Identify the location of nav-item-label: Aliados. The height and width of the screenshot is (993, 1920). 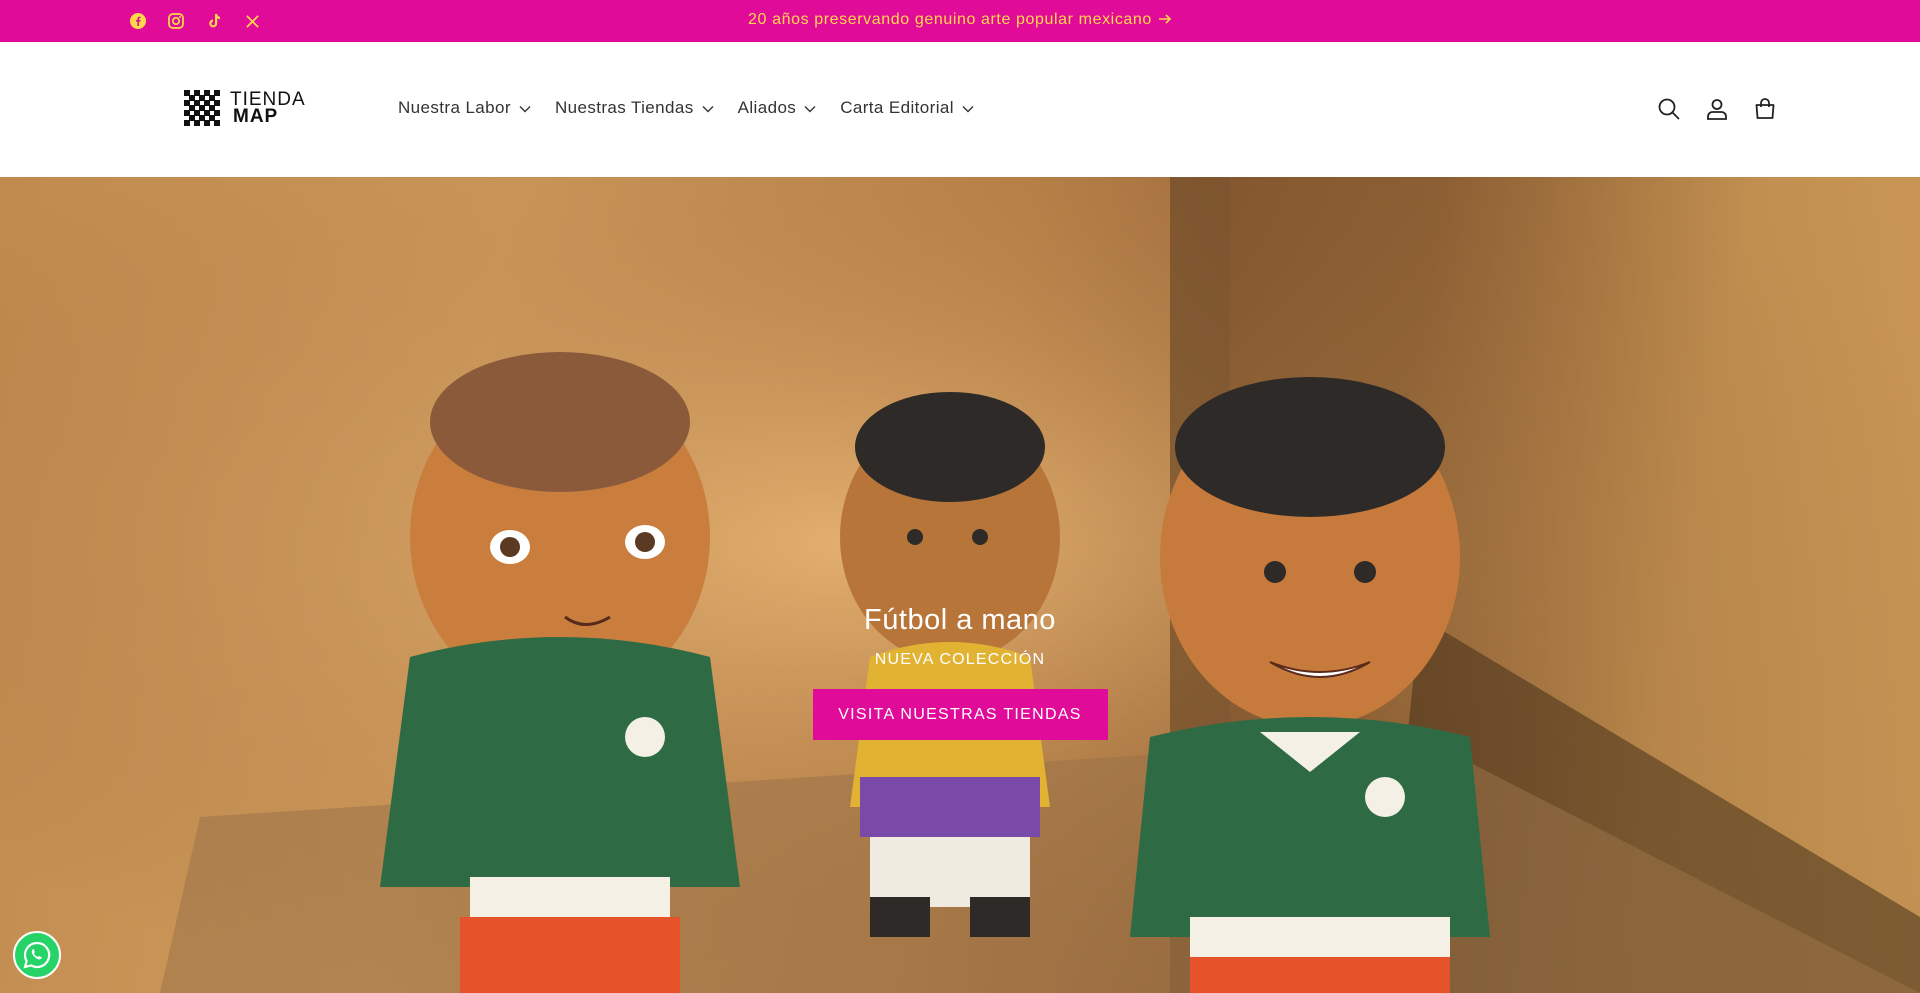
(767, 107).